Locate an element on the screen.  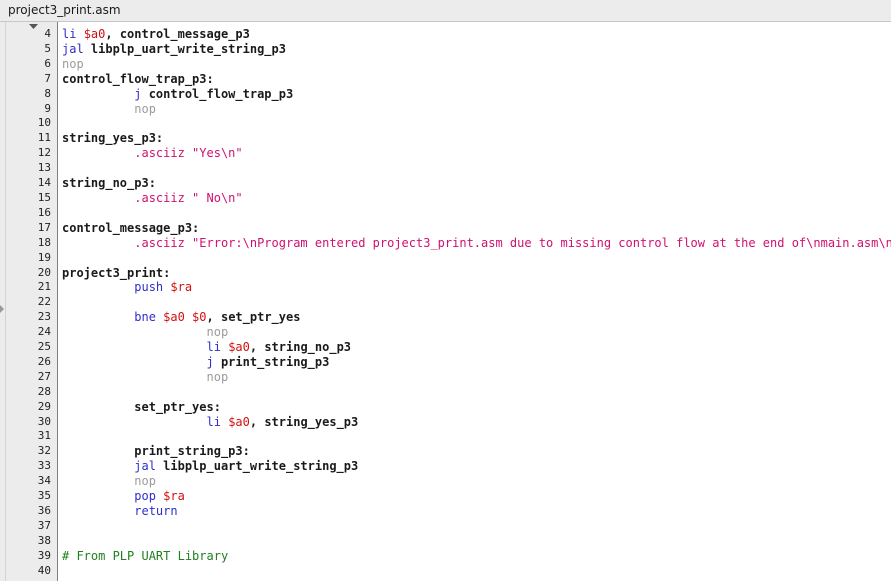
code-token: print_string_p3 is located at coordinates (275, 361).